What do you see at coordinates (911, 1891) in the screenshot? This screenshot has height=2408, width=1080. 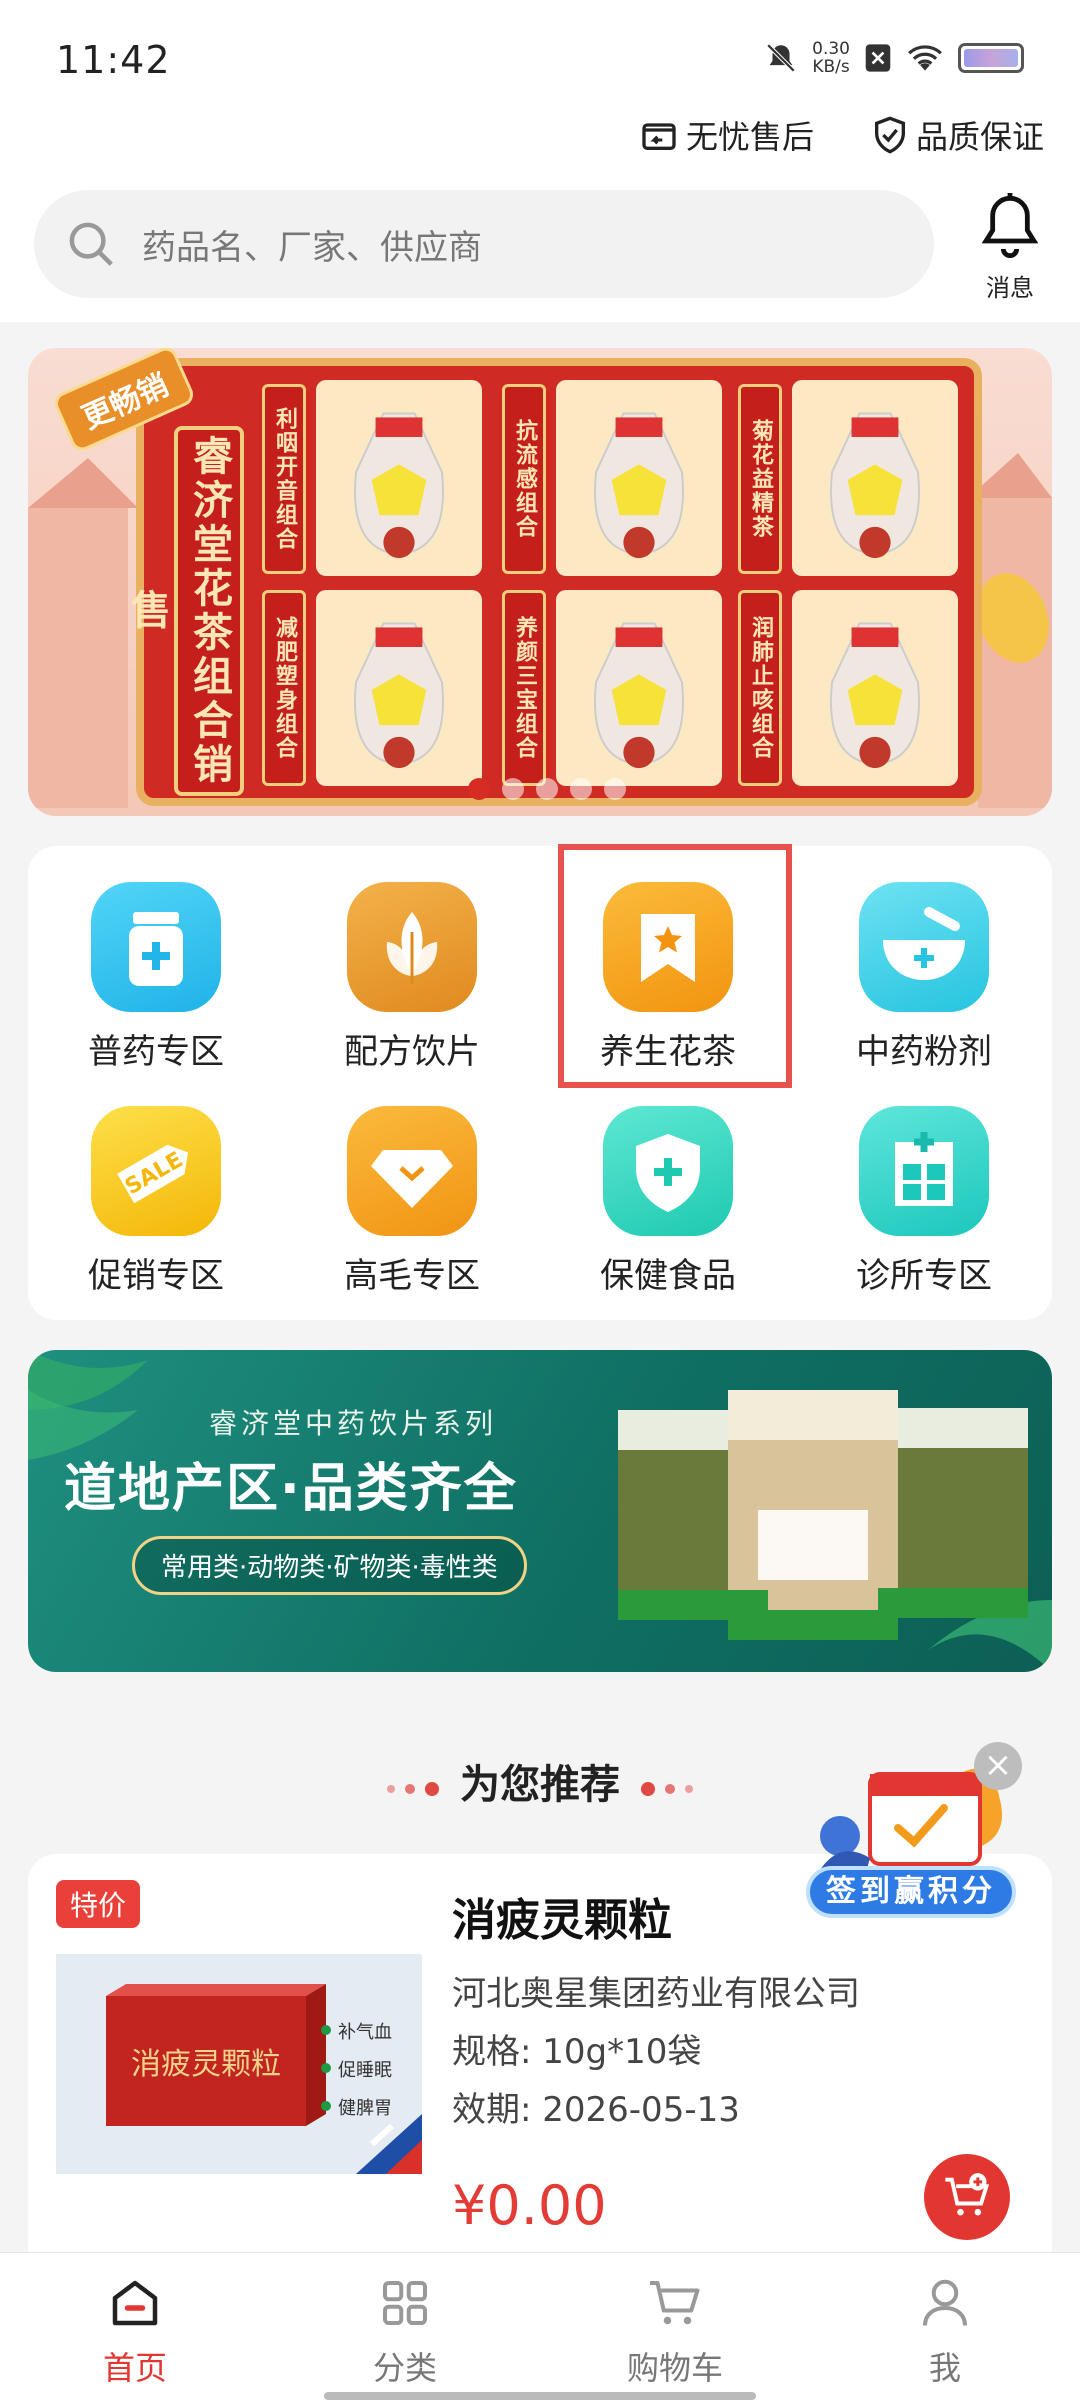 I see `signin-label: 签到赢积分` at bounding box center [911, 1891].